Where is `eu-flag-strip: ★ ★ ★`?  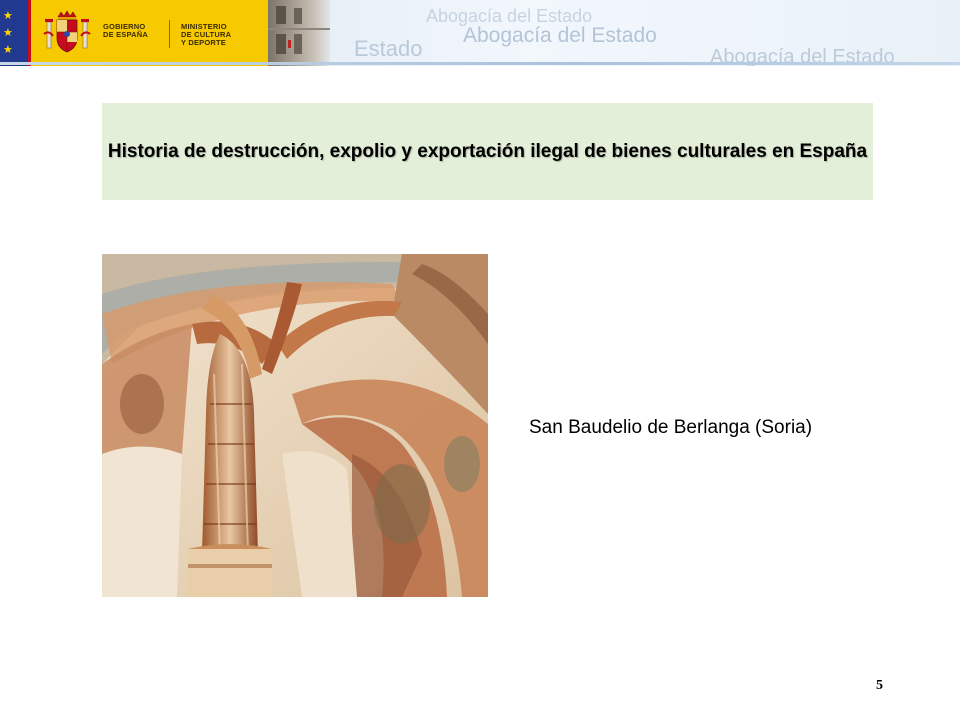 eu-flag-strip: ★ ★ ★ is located at coordinates (14, 33).